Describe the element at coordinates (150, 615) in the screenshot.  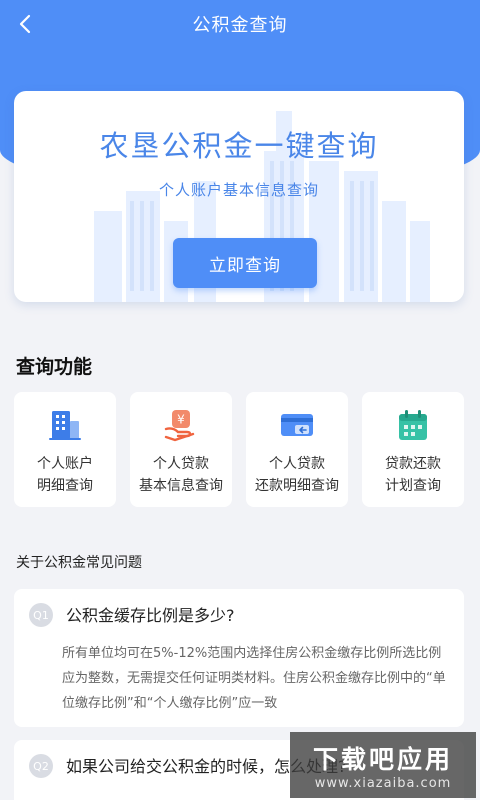
I see `faq-question: 公积金缓存比例是多少?` at that location.